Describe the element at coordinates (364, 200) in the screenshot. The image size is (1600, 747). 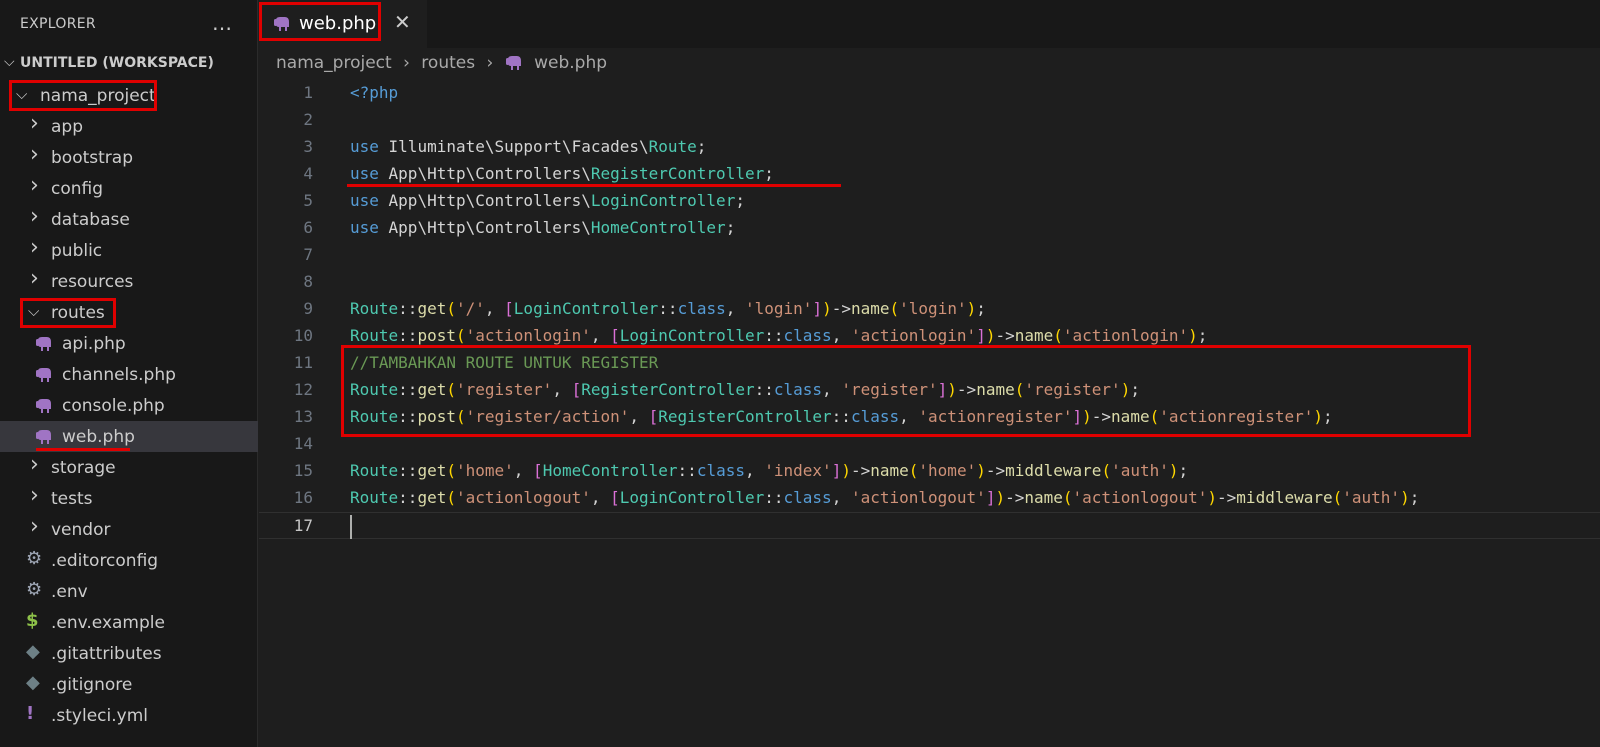
I see `code-token: use` at that location.